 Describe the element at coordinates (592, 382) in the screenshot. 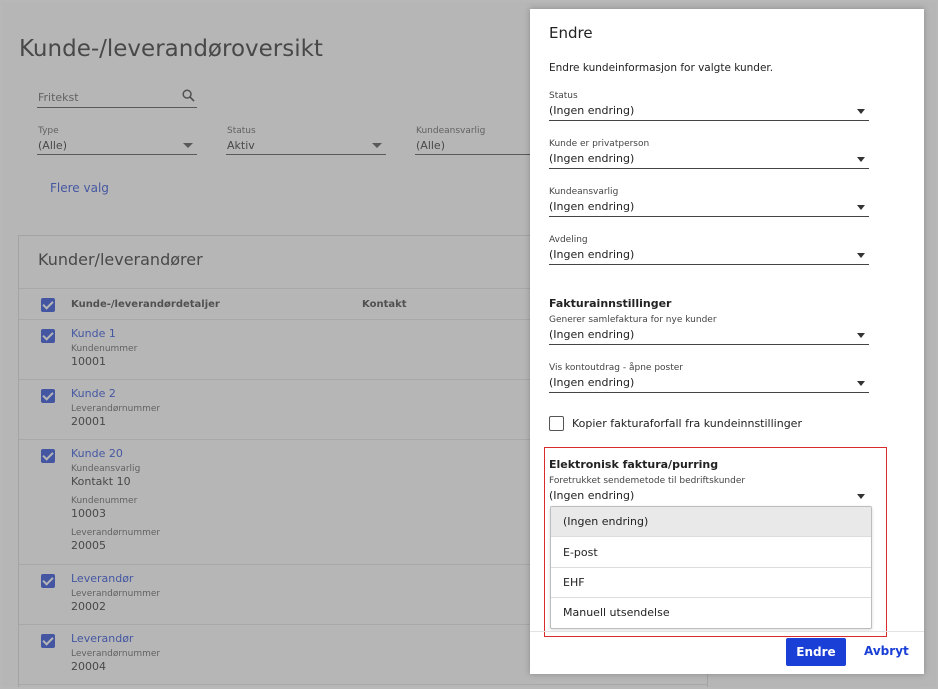

I see `kontoutdrag-value: (Ingen endring)` at that location.